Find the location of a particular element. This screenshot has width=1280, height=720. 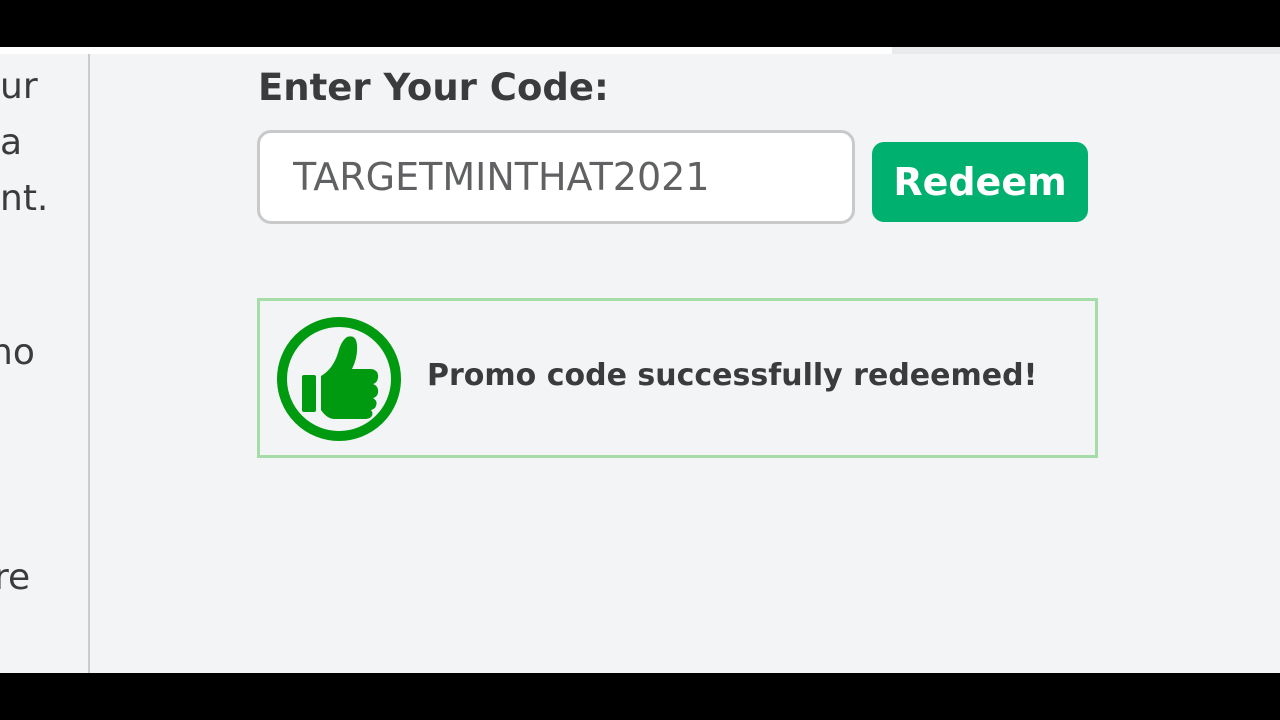

success-message-text: Promo code successfully redeemed! is located at coordinates (732, 375).